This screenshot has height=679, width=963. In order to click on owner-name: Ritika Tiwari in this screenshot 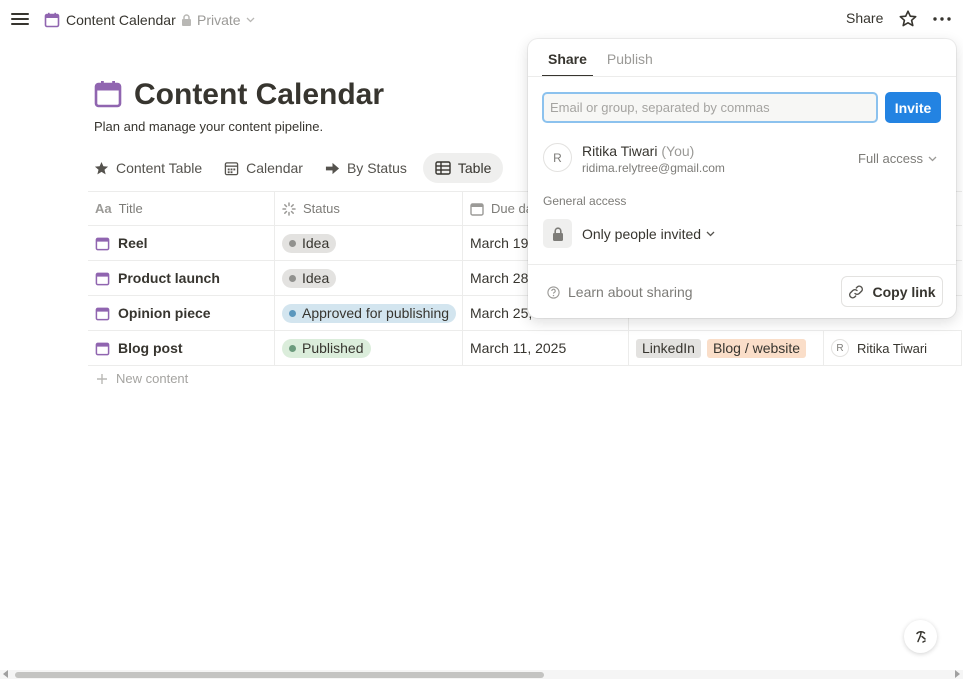, I will do `click(892, 348)`.